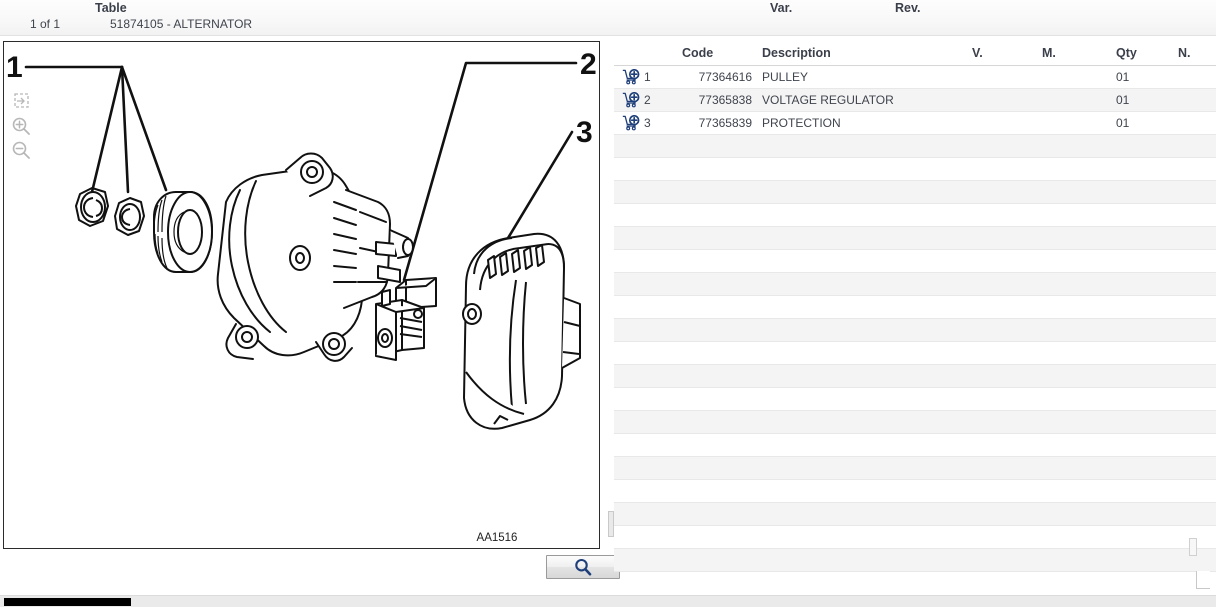 This screenshot has width=1216, height=607. I want to click on fit-to-window-icon, so click(21, 102).